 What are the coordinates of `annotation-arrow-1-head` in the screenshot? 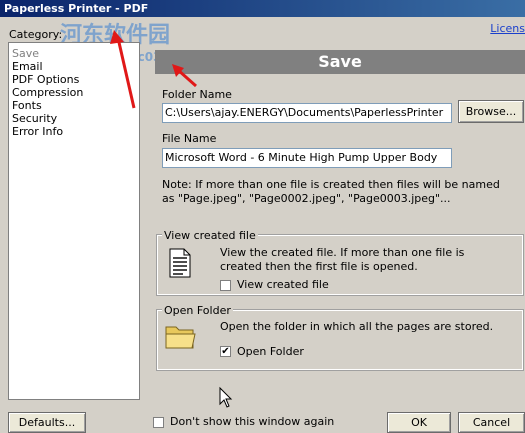 It's located at (117, 37).